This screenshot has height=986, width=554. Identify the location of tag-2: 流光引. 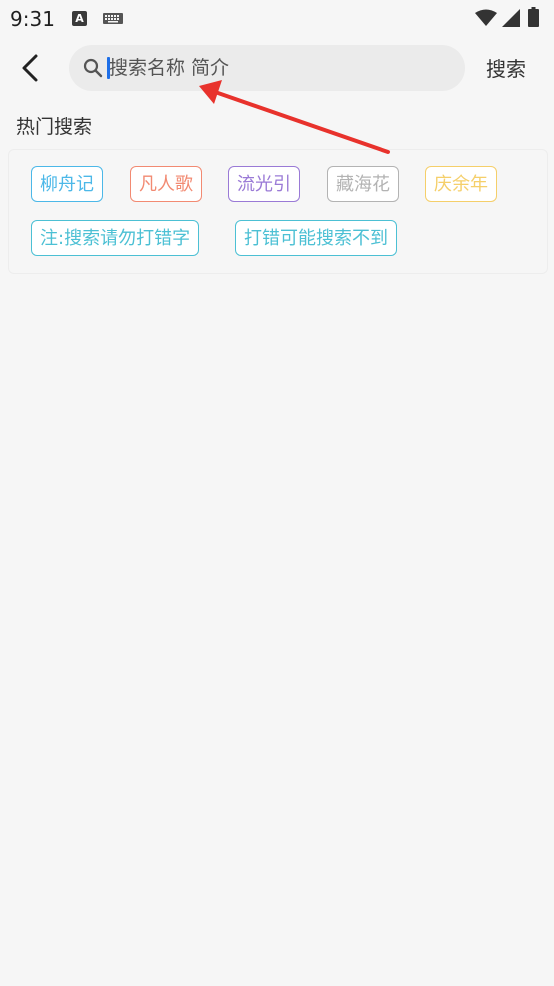
(264, 184).